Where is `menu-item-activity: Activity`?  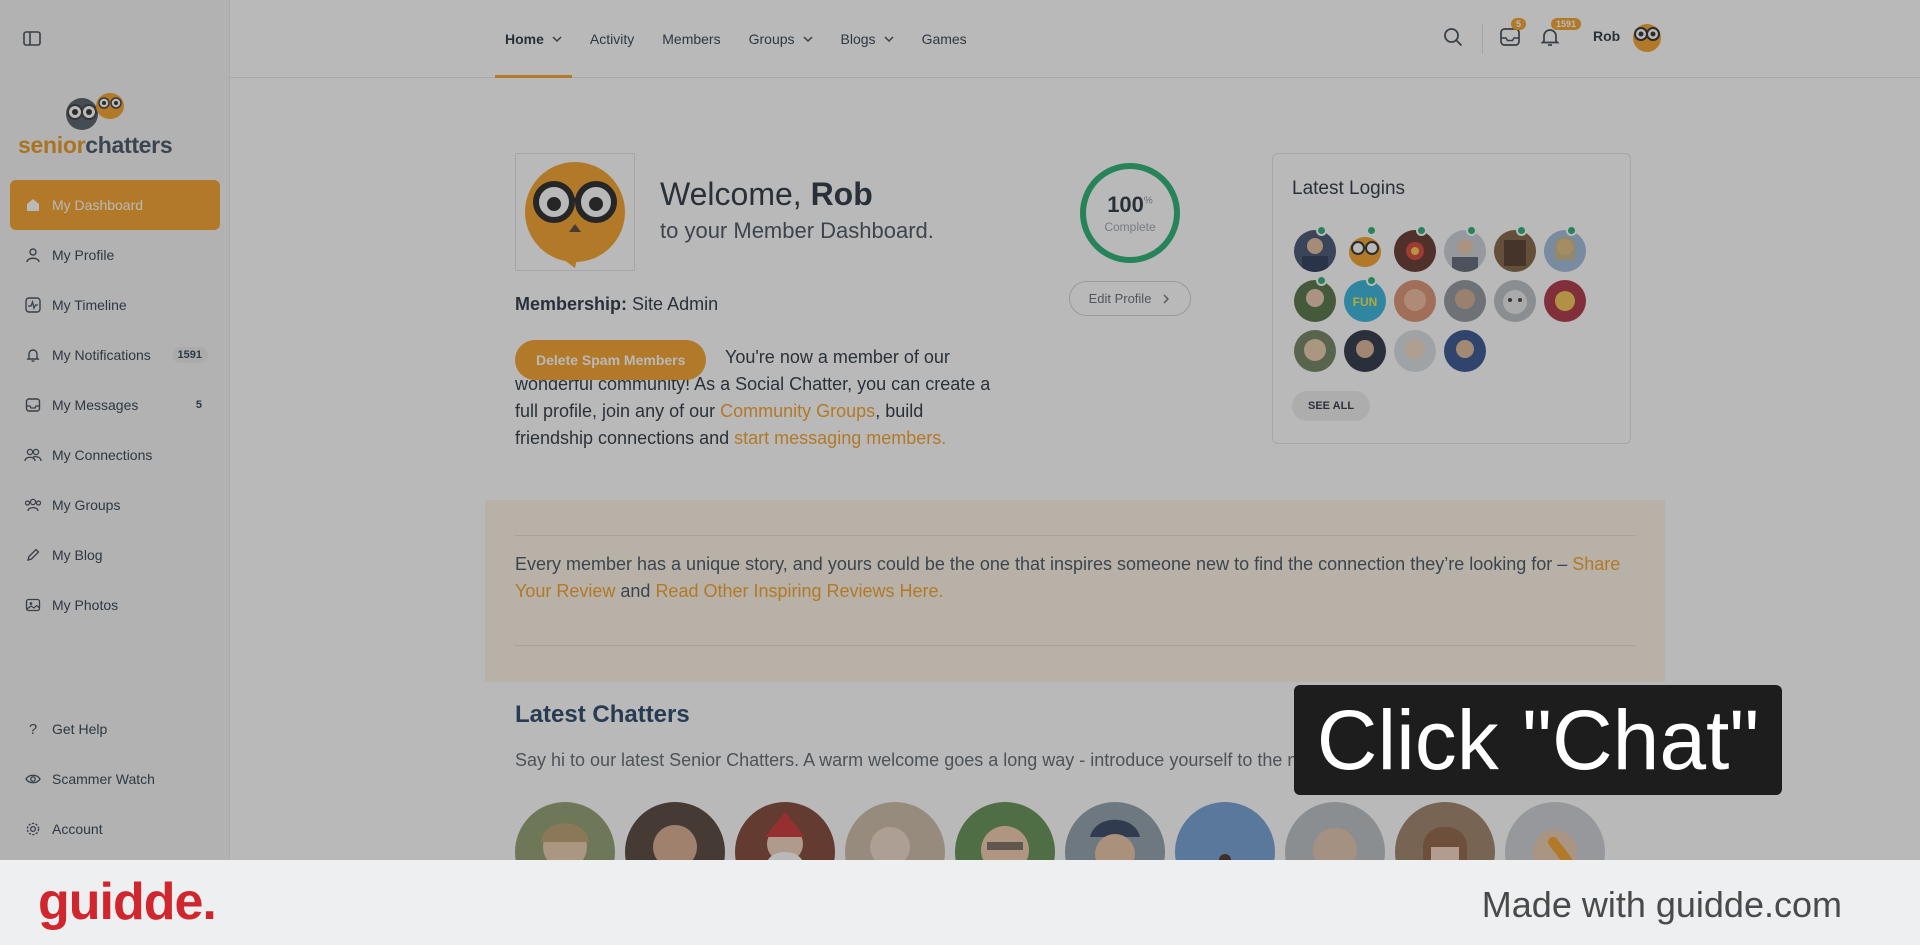 menu-item-activity: Activity is located at coordinates (612, 39).